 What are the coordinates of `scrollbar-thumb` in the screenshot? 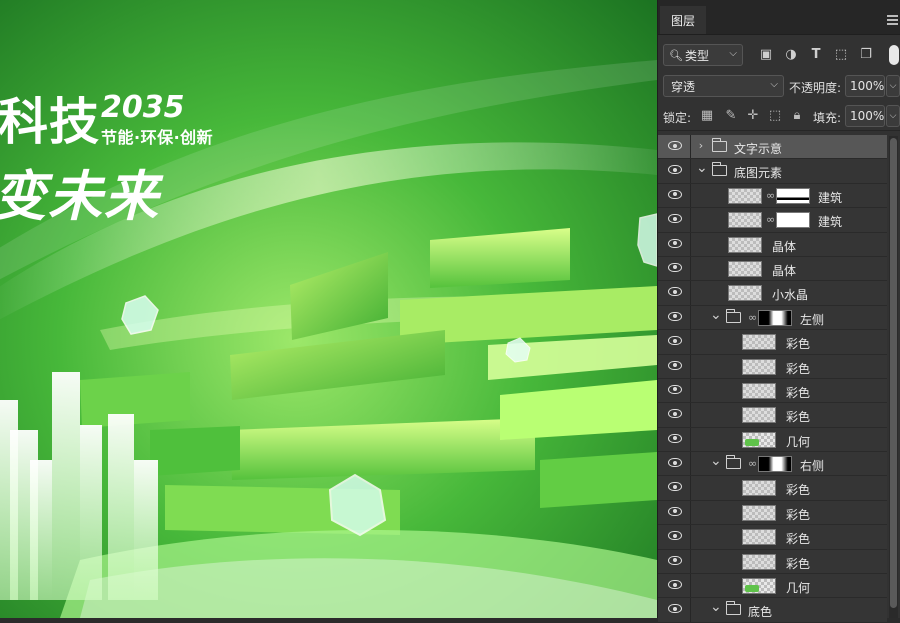 It's located at (893, 373).